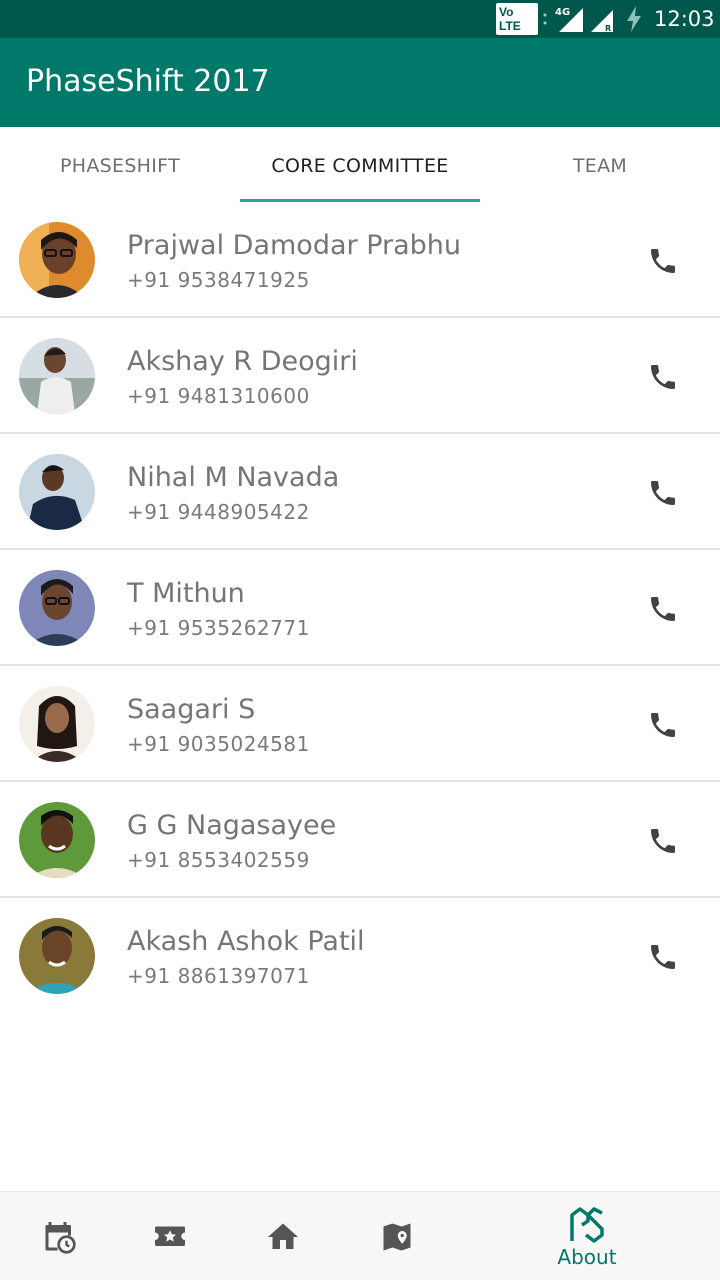 The width and height of the screenshot is (720, 1280). Describe the element at coordinates (570, 19) in the screenshot. I see `signal-4g-icon: 4G` at that location.